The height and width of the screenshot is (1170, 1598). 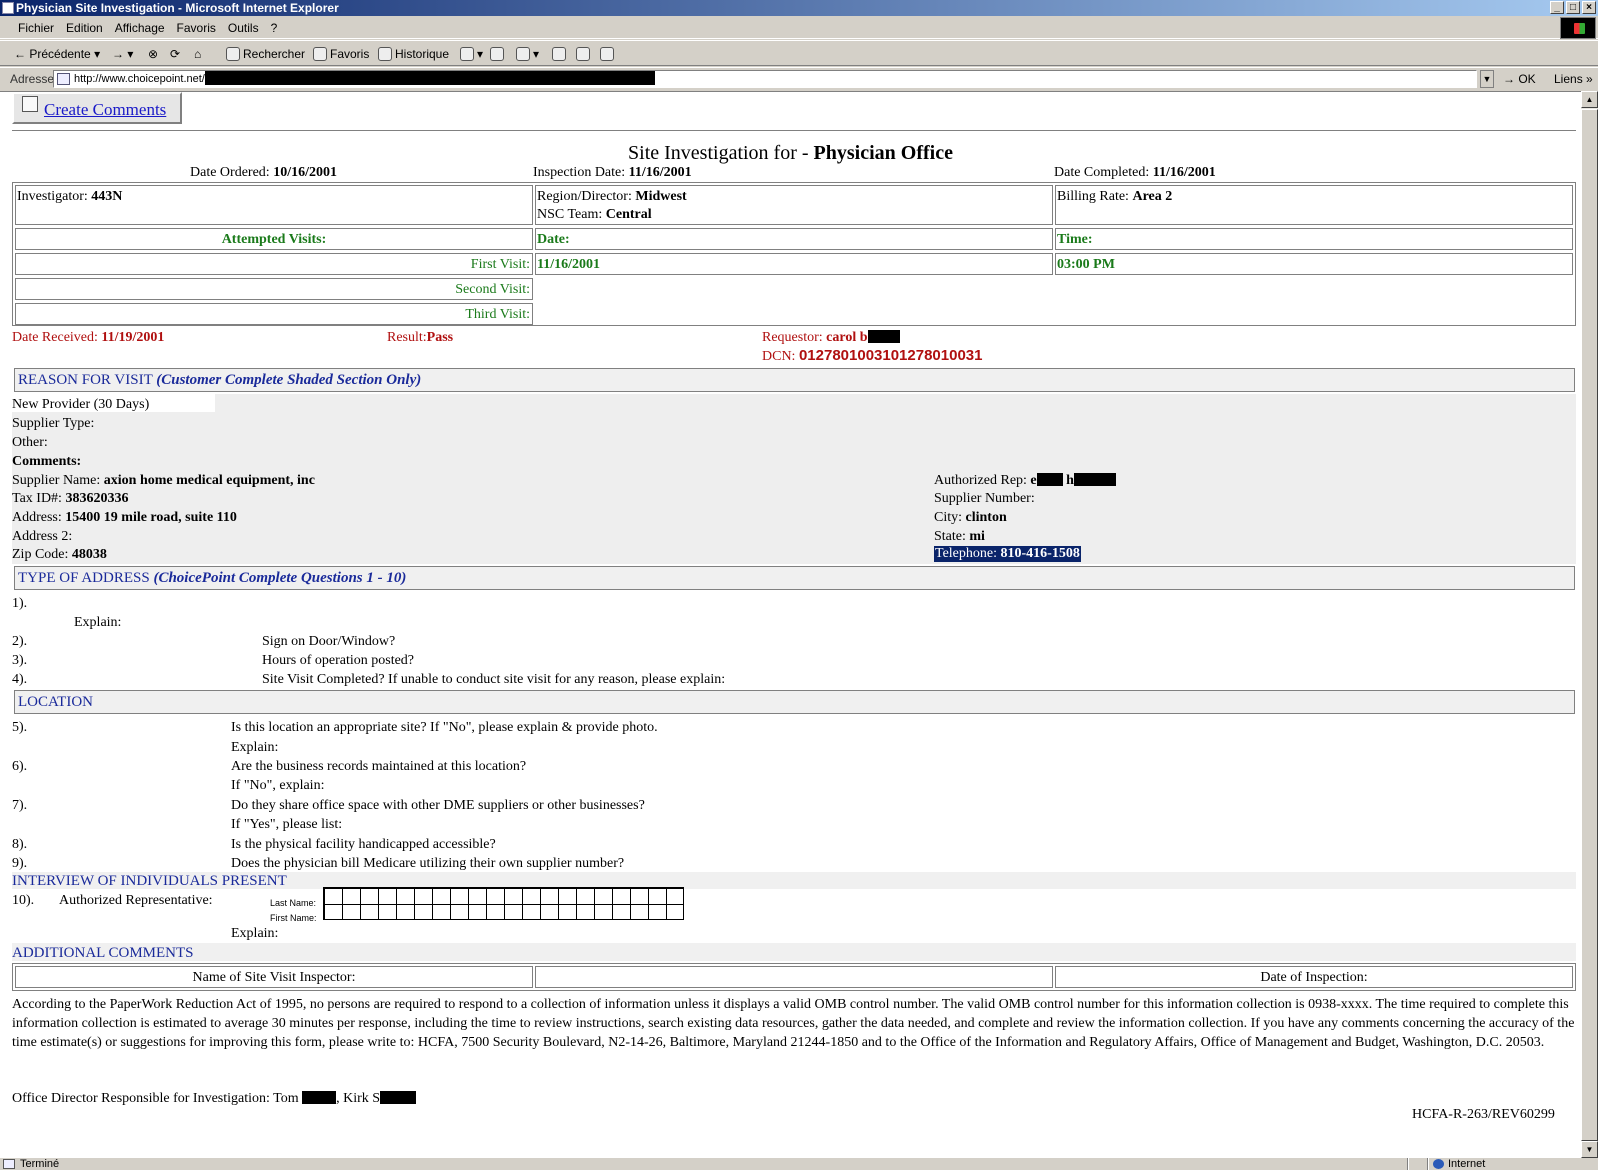 What do you see at coordinates (175, 54) in the screenshot?
I see `refresh-icon: ⟳` at bounding box center [175, 54].